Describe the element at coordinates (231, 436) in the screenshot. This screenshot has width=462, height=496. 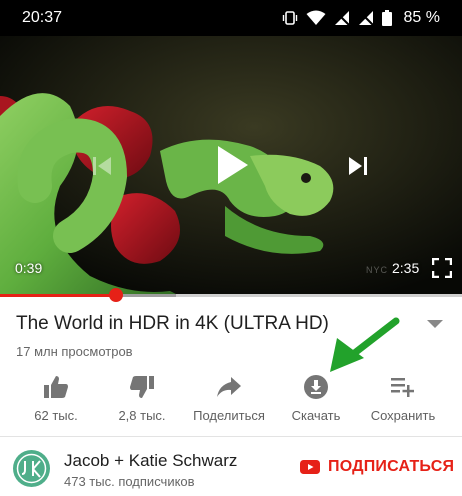
I see `divider` at that location.